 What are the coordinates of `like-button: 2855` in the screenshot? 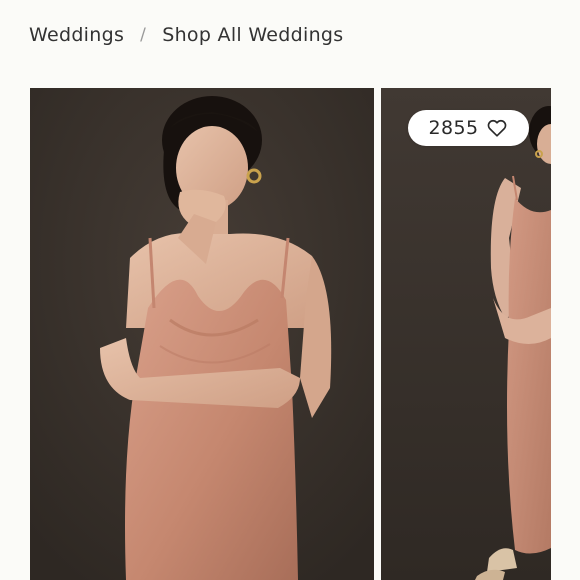 It's located at (468, 128).